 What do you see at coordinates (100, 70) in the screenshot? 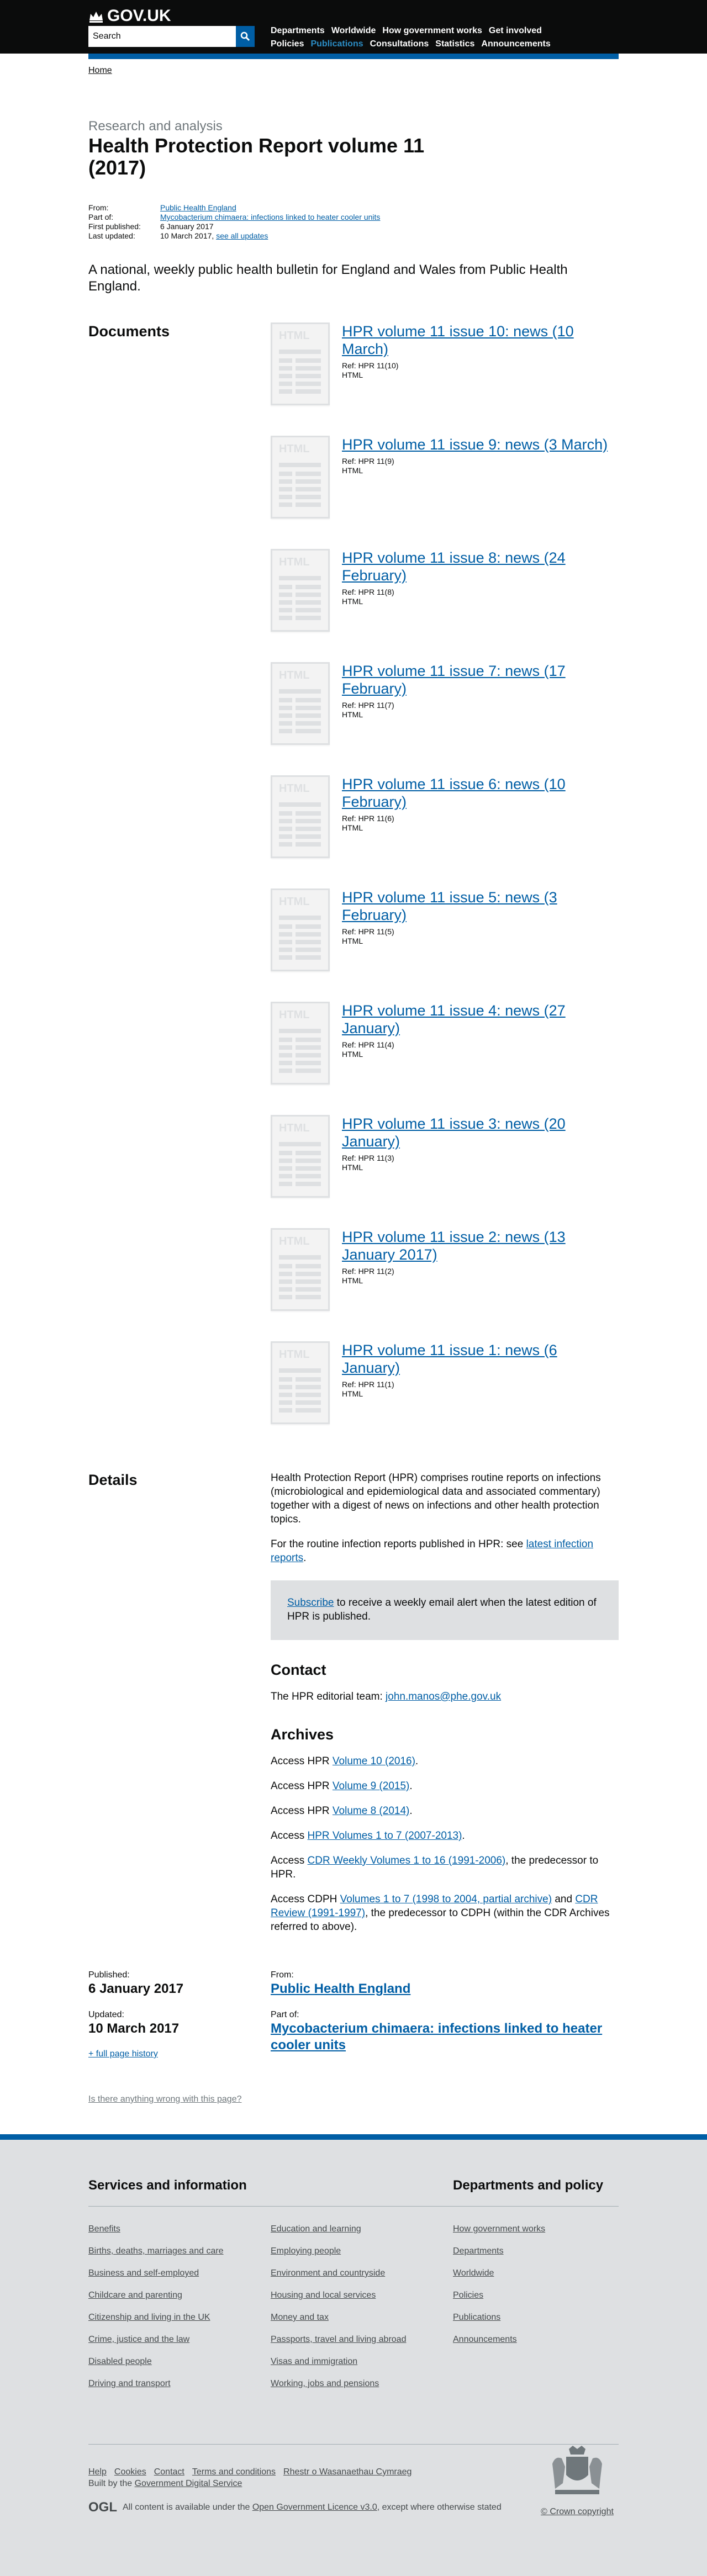
I see `breadcrumb-home-link: Home` at bounding box center [100, 70].